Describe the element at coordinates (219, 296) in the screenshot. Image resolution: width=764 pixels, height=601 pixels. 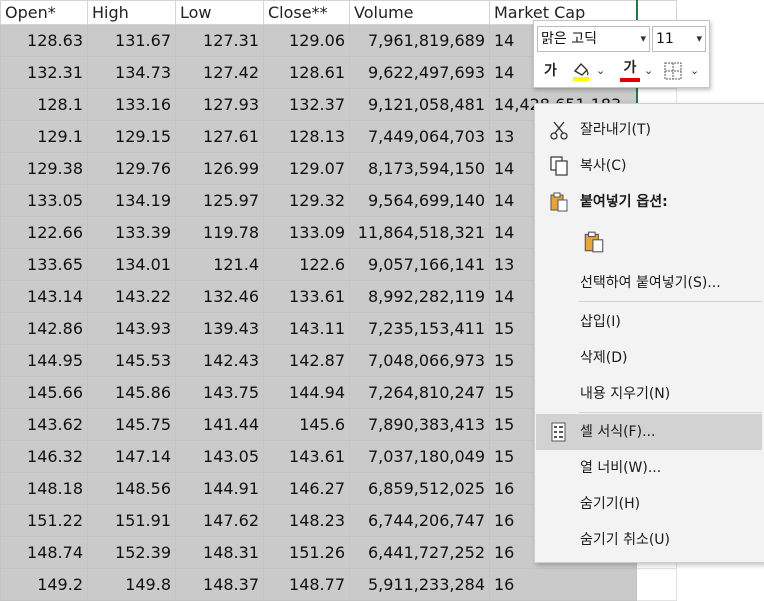
I see `cell: 132.46` at that location.